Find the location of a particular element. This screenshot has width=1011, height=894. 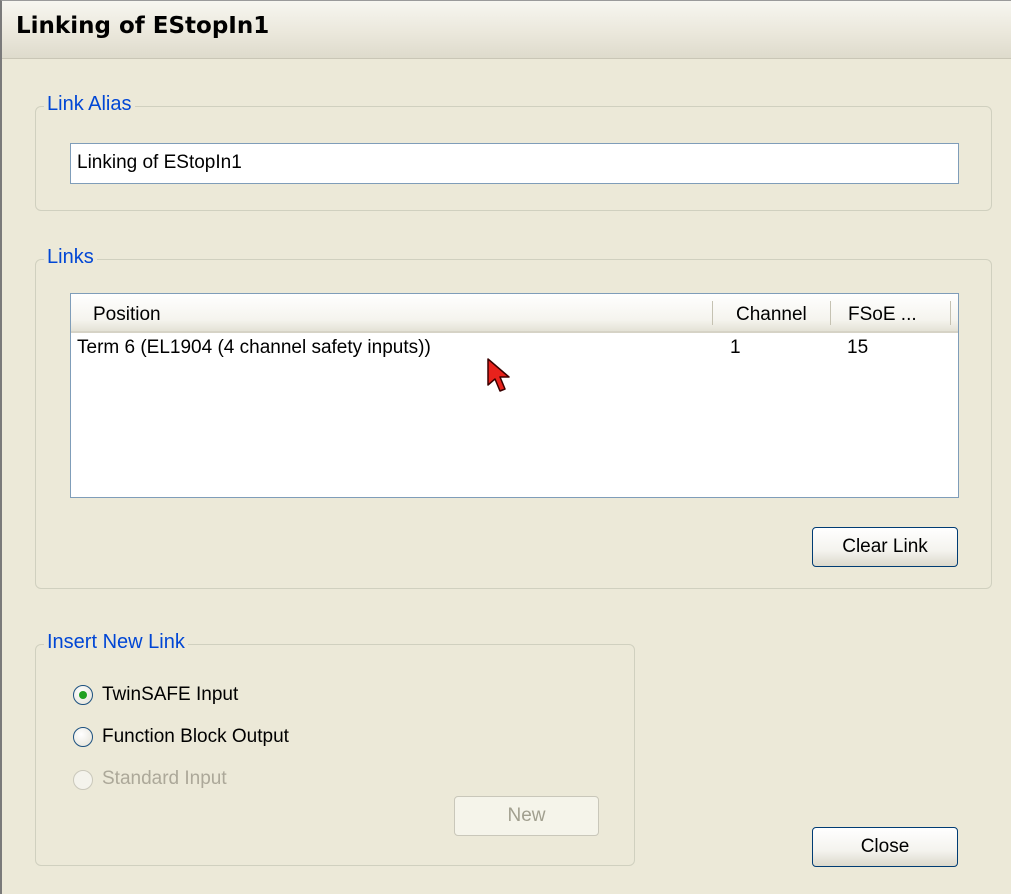

column-header-position: Position is located at coordinates (127, 312).